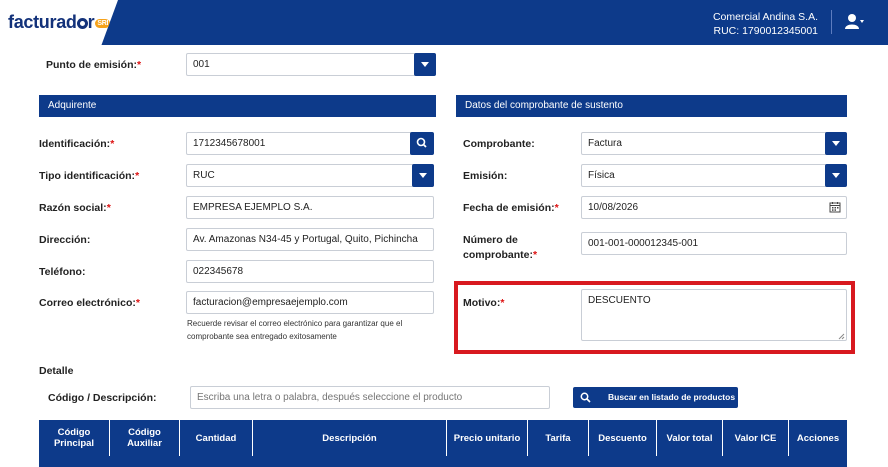 The height and width of the screenshot is (467, 888). What do you see at coordinates (310, 207) in the screenshot?
I see `razon-social-input: EMPRESA EJEMPLO S.A.` at bounding box center [310, 207].